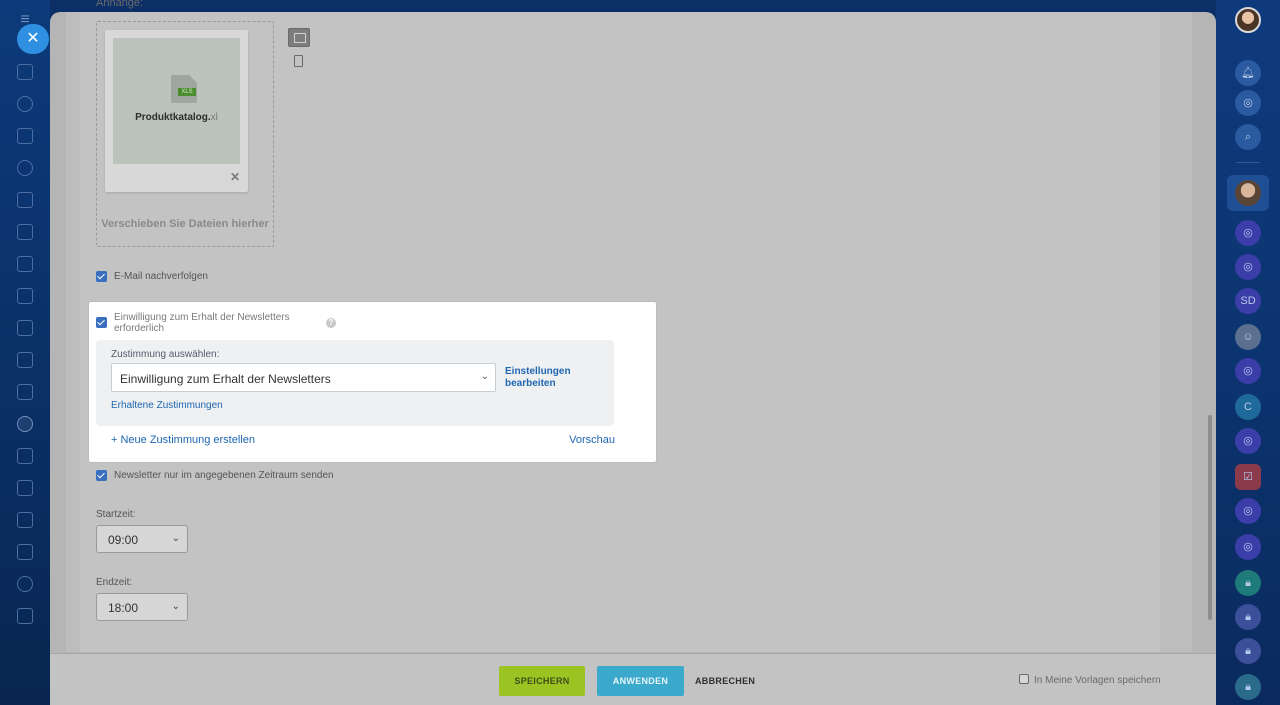 The height and width of the screenshot is (705, 1280). What do you see at coordinates (542, 681) in the screenshot?
I see `save-button: SPEICHERN` at bounding box center [542, 681].